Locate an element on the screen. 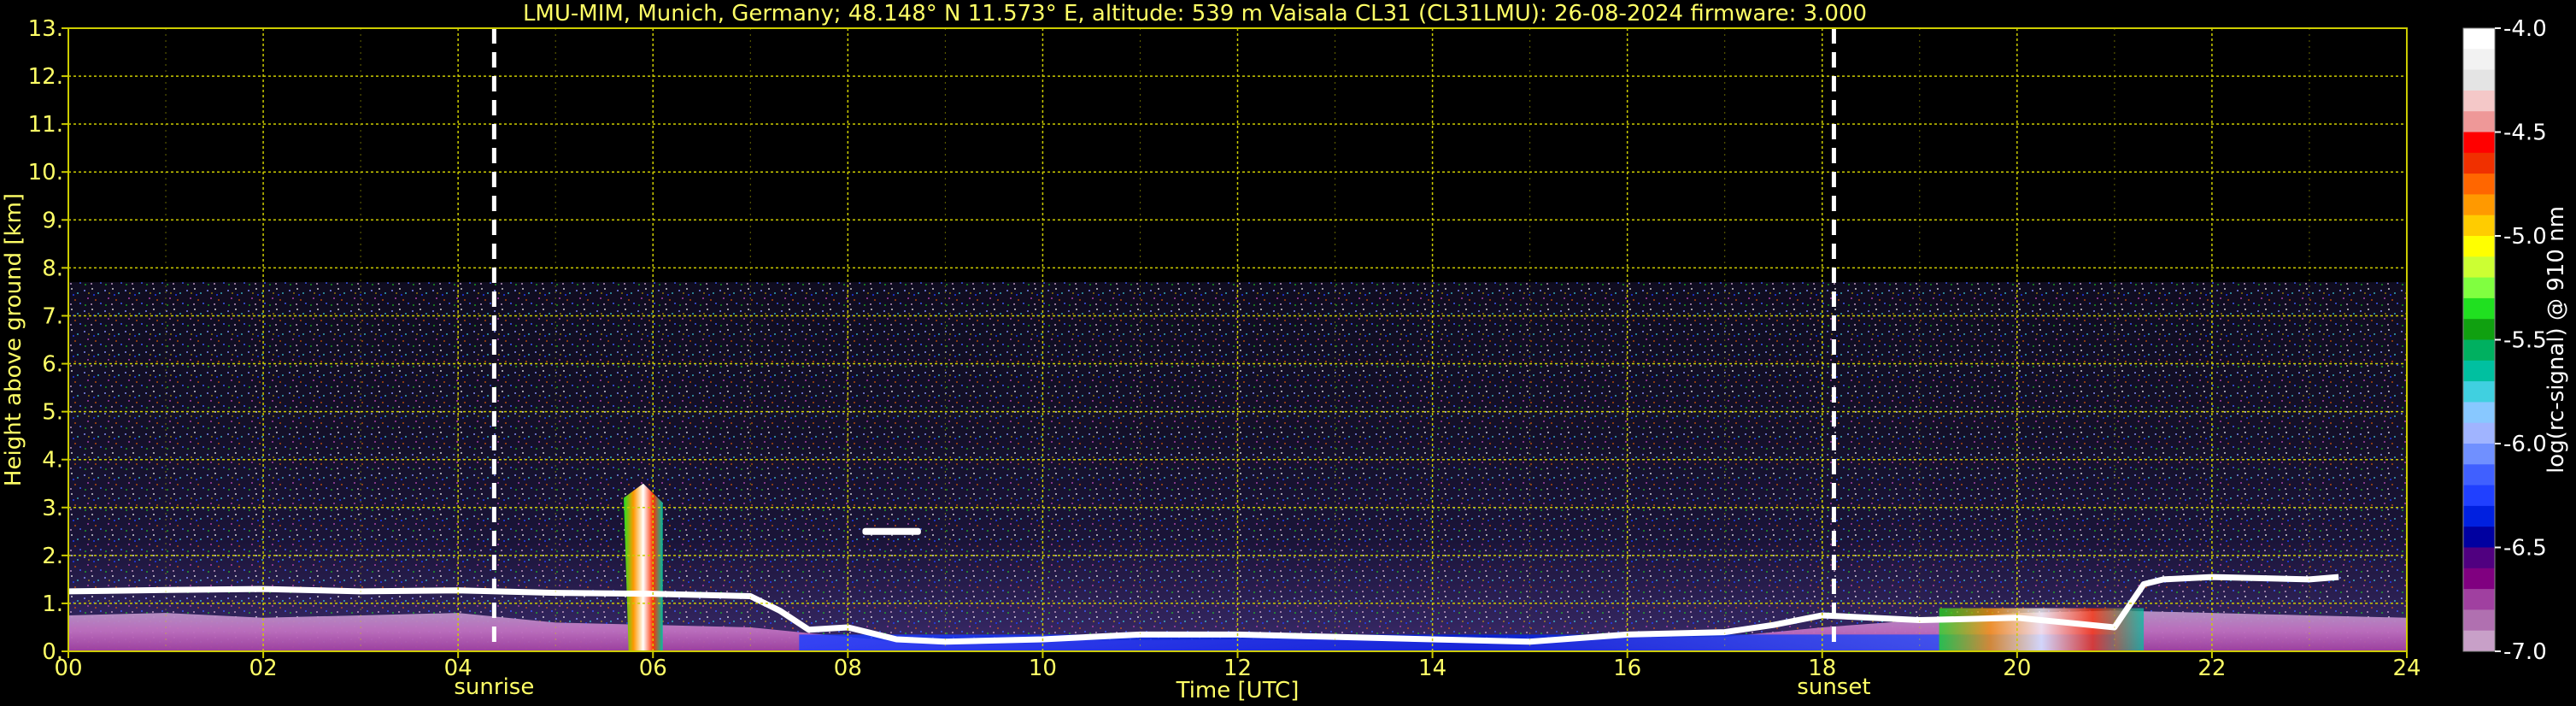  colorbar: -4.0 -4.5 -5.0 -5.5 -6.0 -6.5 -7.0 is located at coordinates (2504, 340).